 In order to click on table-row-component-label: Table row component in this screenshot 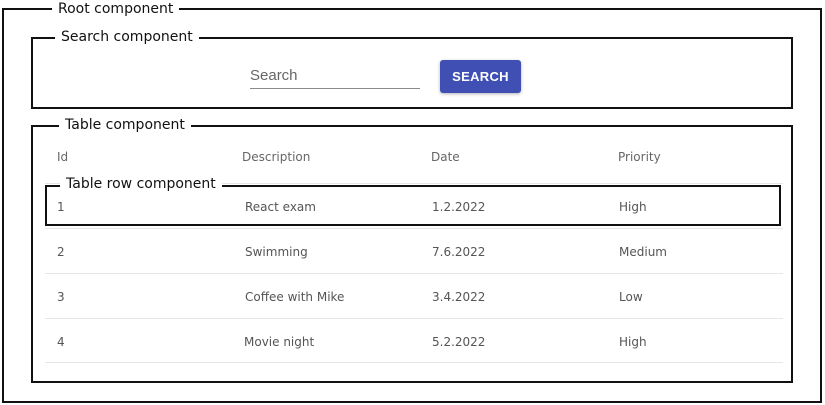, I will do `click(141, 184)`.